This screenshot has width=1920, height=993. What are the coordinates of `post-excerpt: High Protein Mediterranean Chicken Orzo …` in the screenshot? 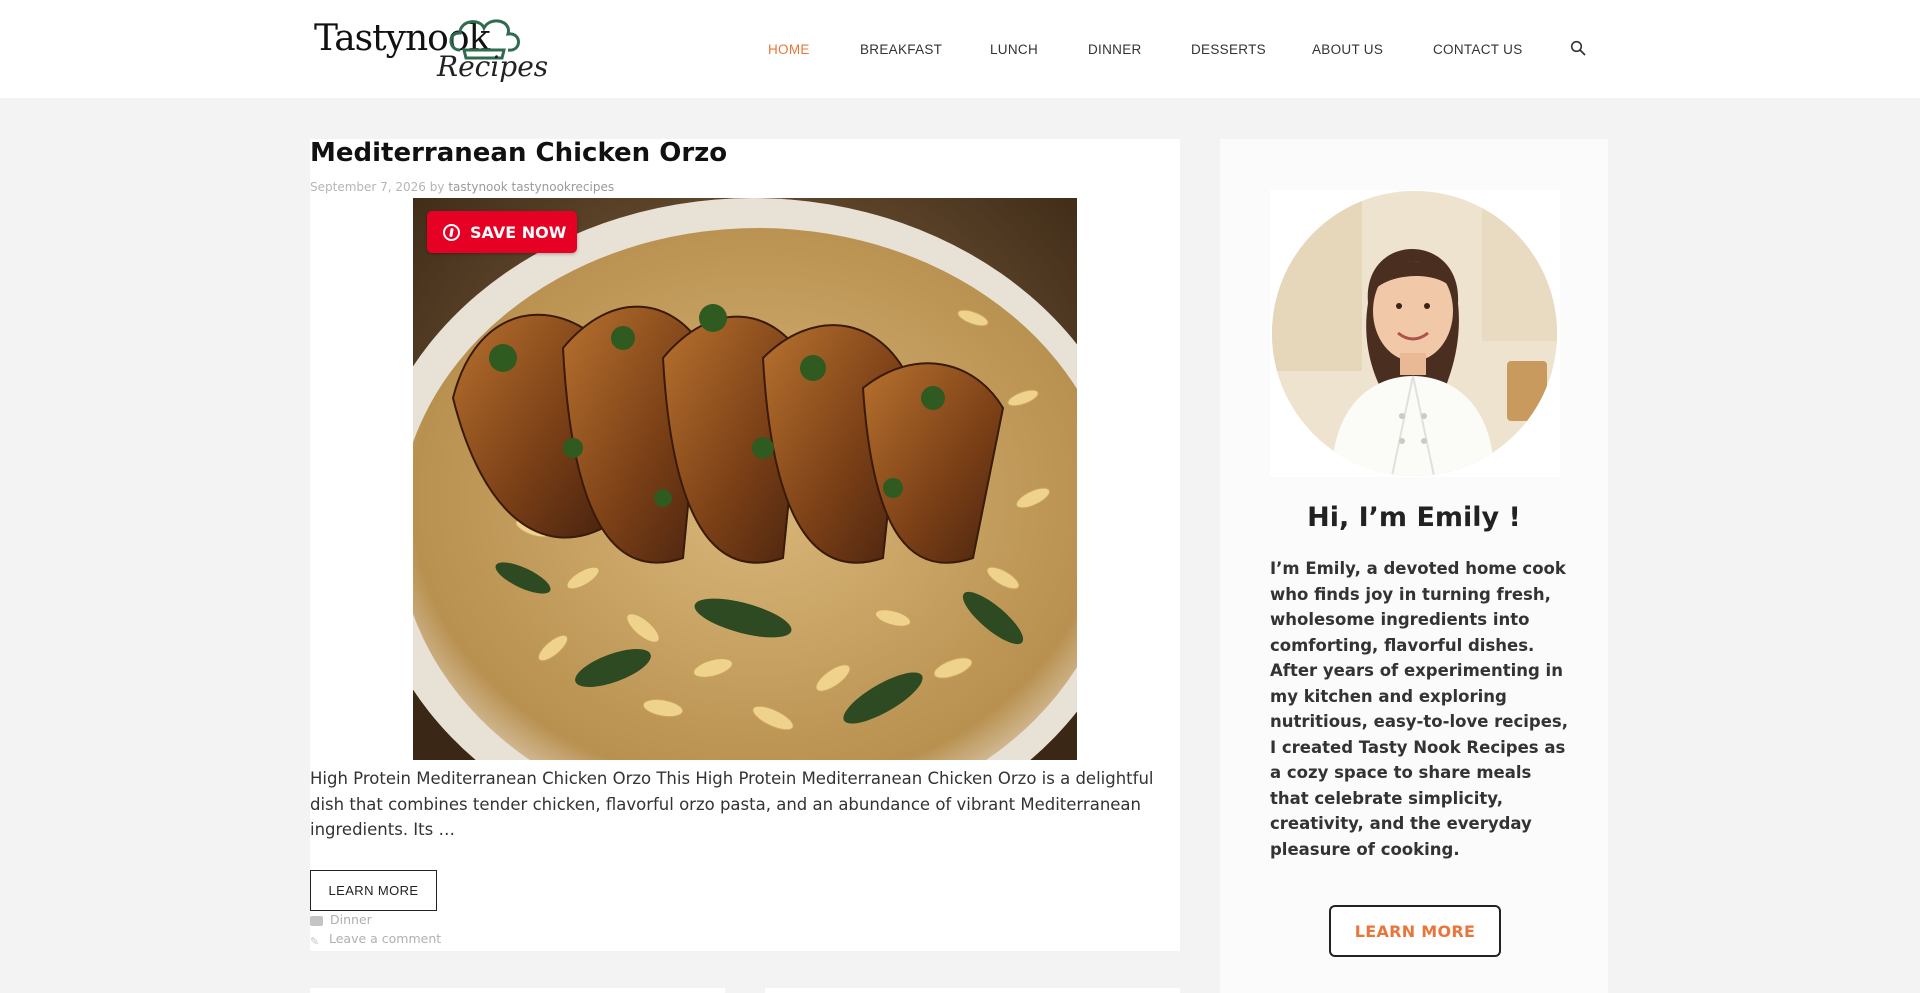 It's located at (732, 804).